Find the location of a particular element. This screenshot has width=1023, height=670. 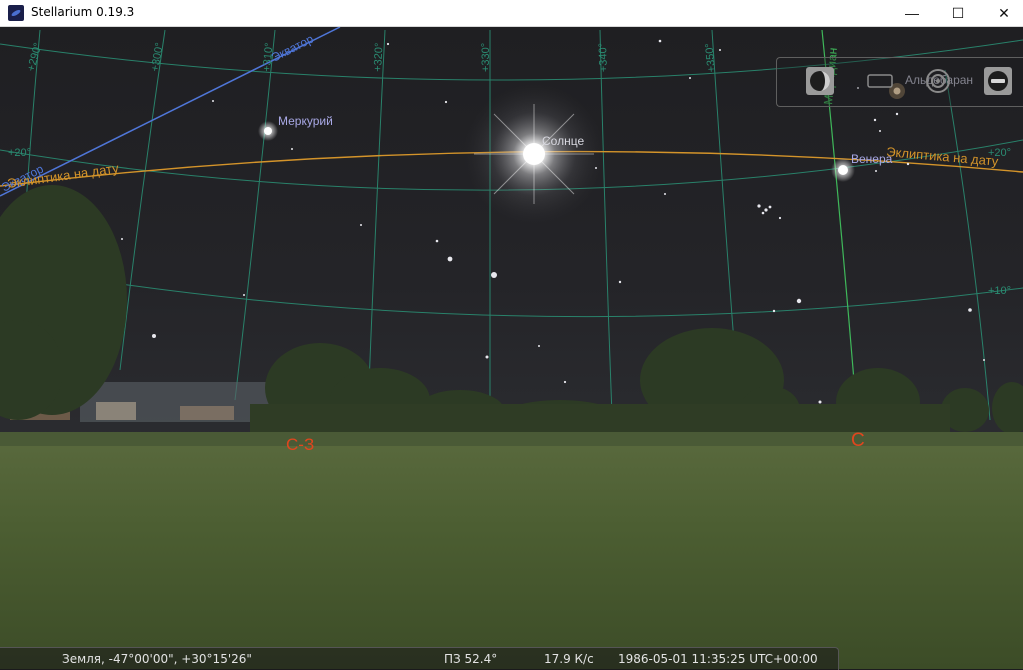

target-circle-icon is located at coordinates (938, 81).